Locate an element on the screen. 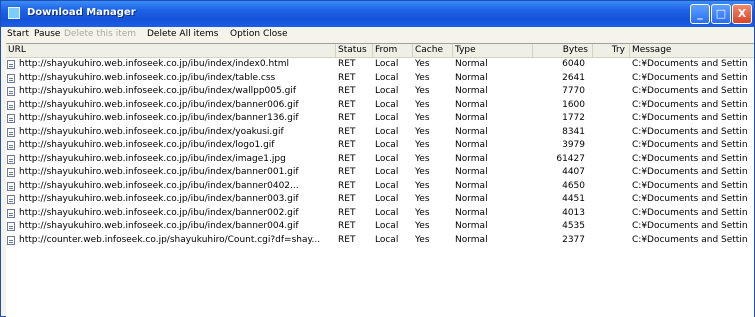 The image size is (755, 317). menu-pause: Pause is located at coordinates (47, 34).